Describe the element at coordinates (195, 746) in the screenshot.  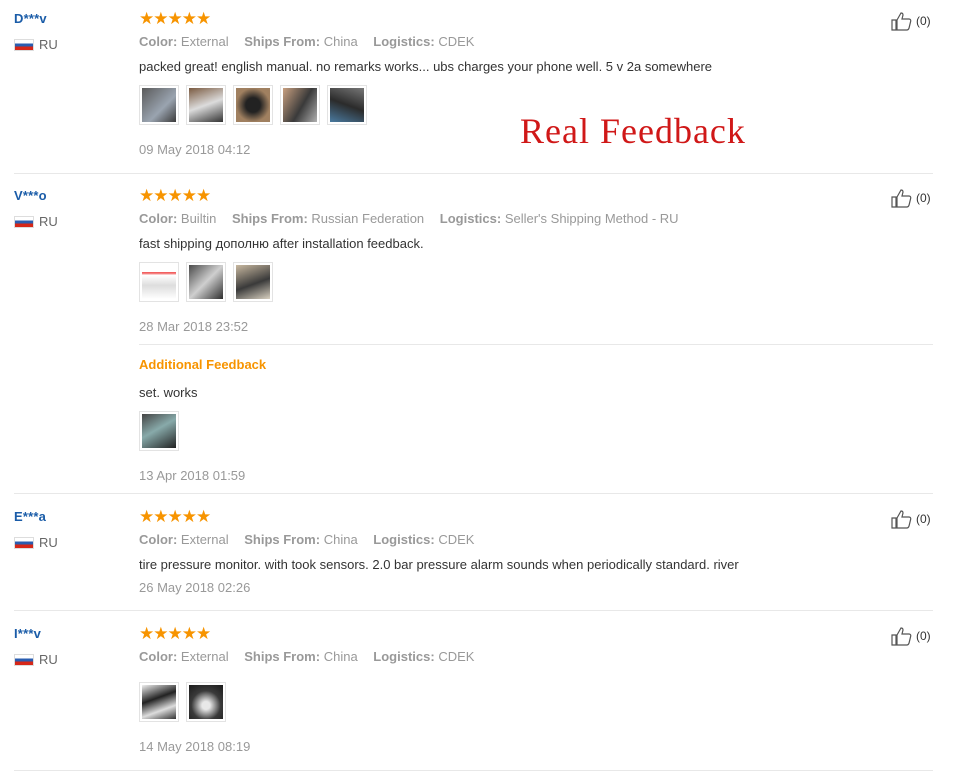
I see `review-date: 14 May 2018 08:19` at that location.